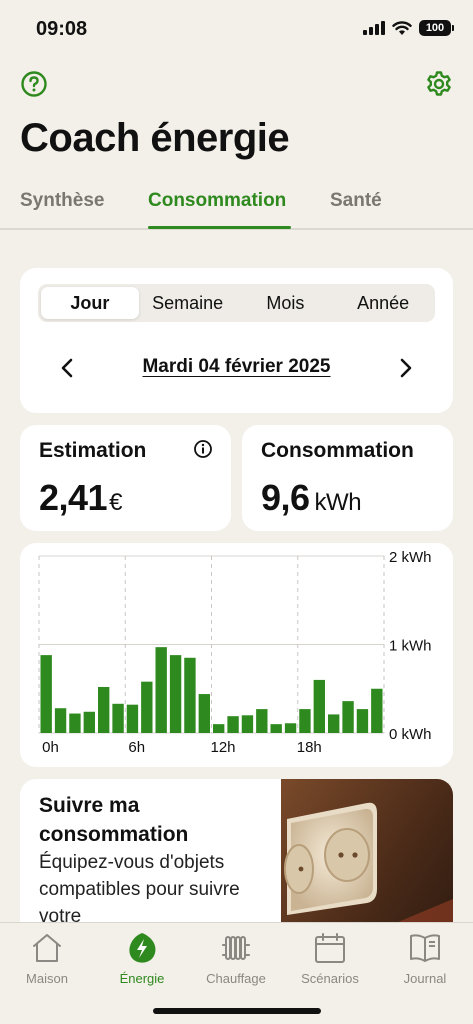  Describe the element at coordinates (114, 820) in the screenshot. I see `promo-title: Suivre ma consommation` at that location.